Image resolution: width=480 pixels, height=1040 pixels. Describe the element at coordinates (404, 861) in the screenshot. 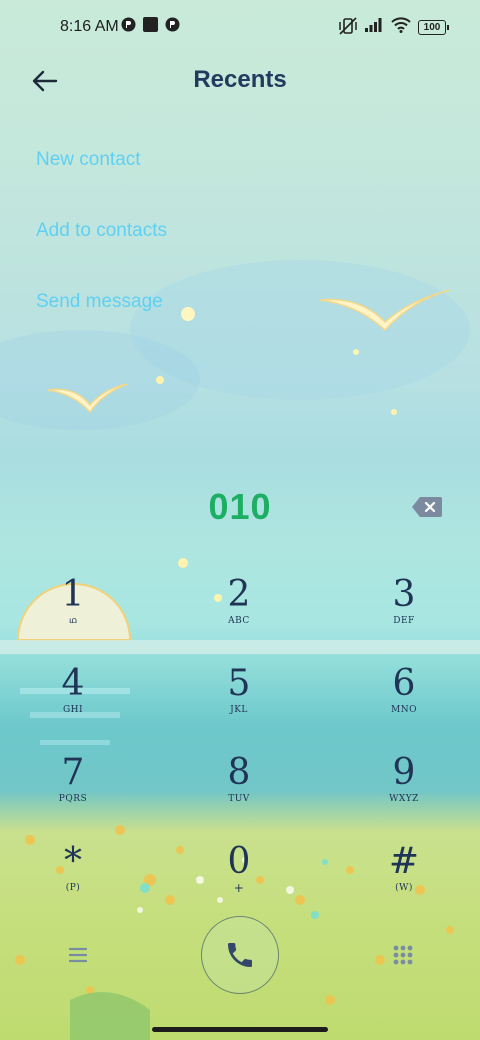

I see `key-digit: #` at that location.